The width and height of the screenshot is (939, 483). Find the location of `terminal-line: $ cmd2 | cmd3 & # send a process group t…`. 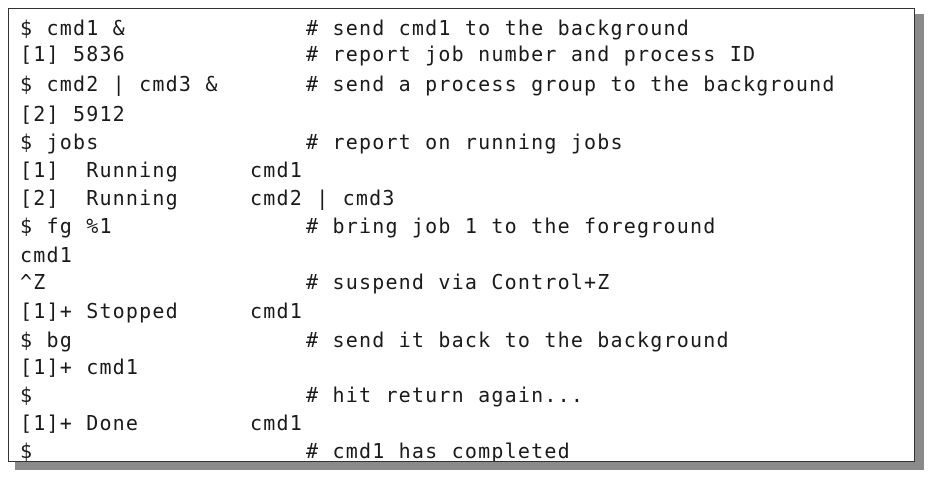

terminal-line: $ cmd2 | cmd3 & # send a process group t… is located at coordinates (427, 84).